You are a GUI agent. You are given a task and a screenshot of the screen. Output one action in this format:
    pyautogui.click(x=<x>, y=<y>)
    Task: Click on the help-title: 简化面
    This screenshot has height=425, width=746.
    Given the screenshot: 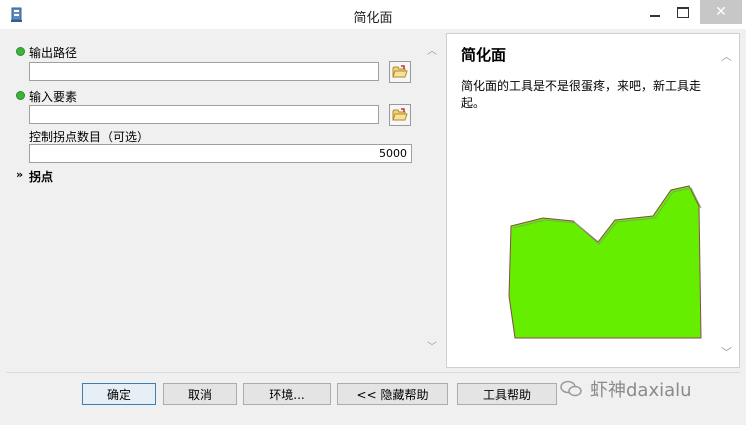 What is the action you would take?
    pyautogui.click(x=484, y=55)
    